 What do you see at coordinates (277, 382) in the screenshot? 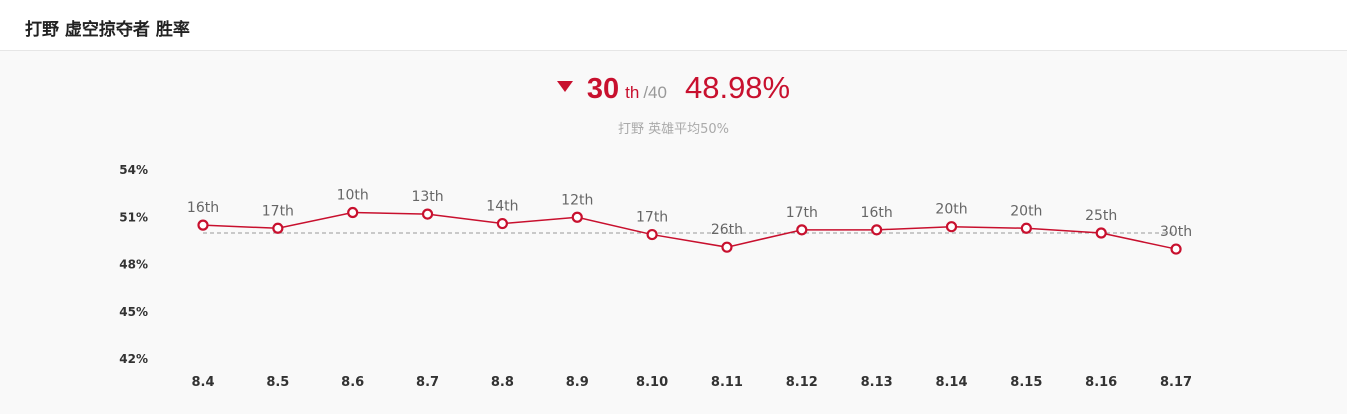
I see `x-tick-label: 8.5` at bounding box center [277, 382].